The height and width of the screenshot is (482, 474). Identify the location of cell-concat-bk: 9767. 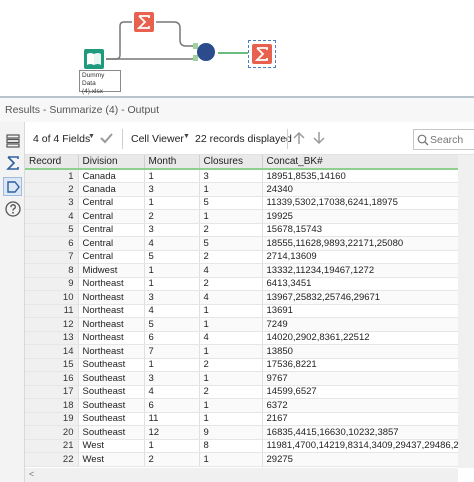
(360, 378).